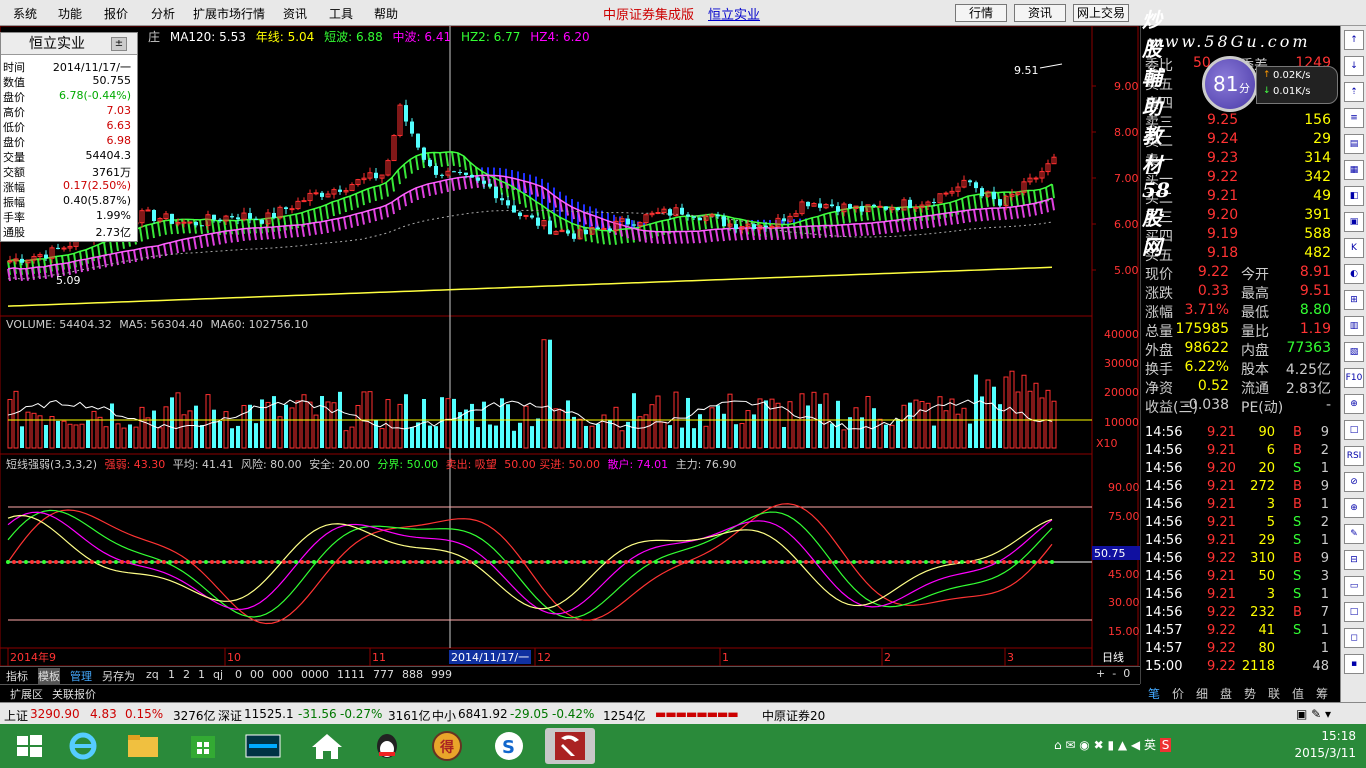 This screenshot has width=1366, height=768. What do you see at coordinates (509, 746) in the screenshot?
I see `sogou-icon: S` at bounding box center [509, 746].